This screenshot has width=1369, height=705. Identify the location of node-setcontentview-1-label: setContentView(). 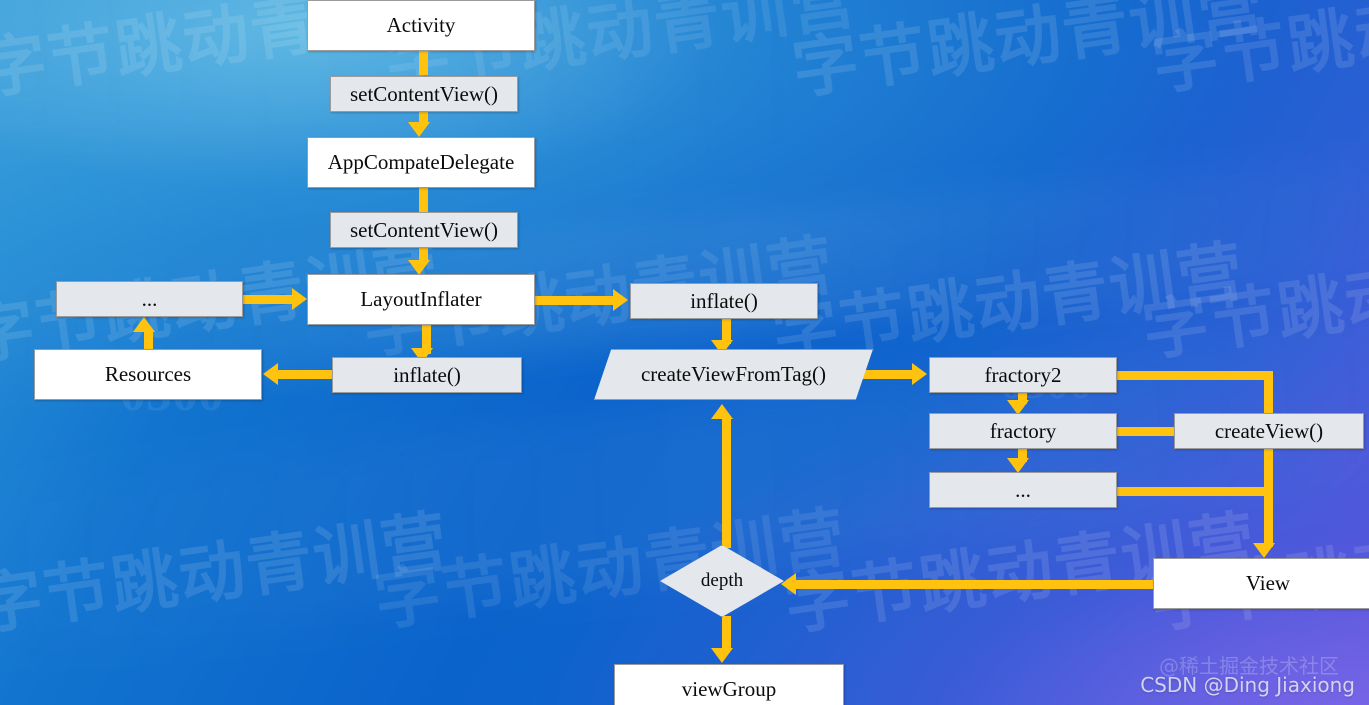
(424, 93).